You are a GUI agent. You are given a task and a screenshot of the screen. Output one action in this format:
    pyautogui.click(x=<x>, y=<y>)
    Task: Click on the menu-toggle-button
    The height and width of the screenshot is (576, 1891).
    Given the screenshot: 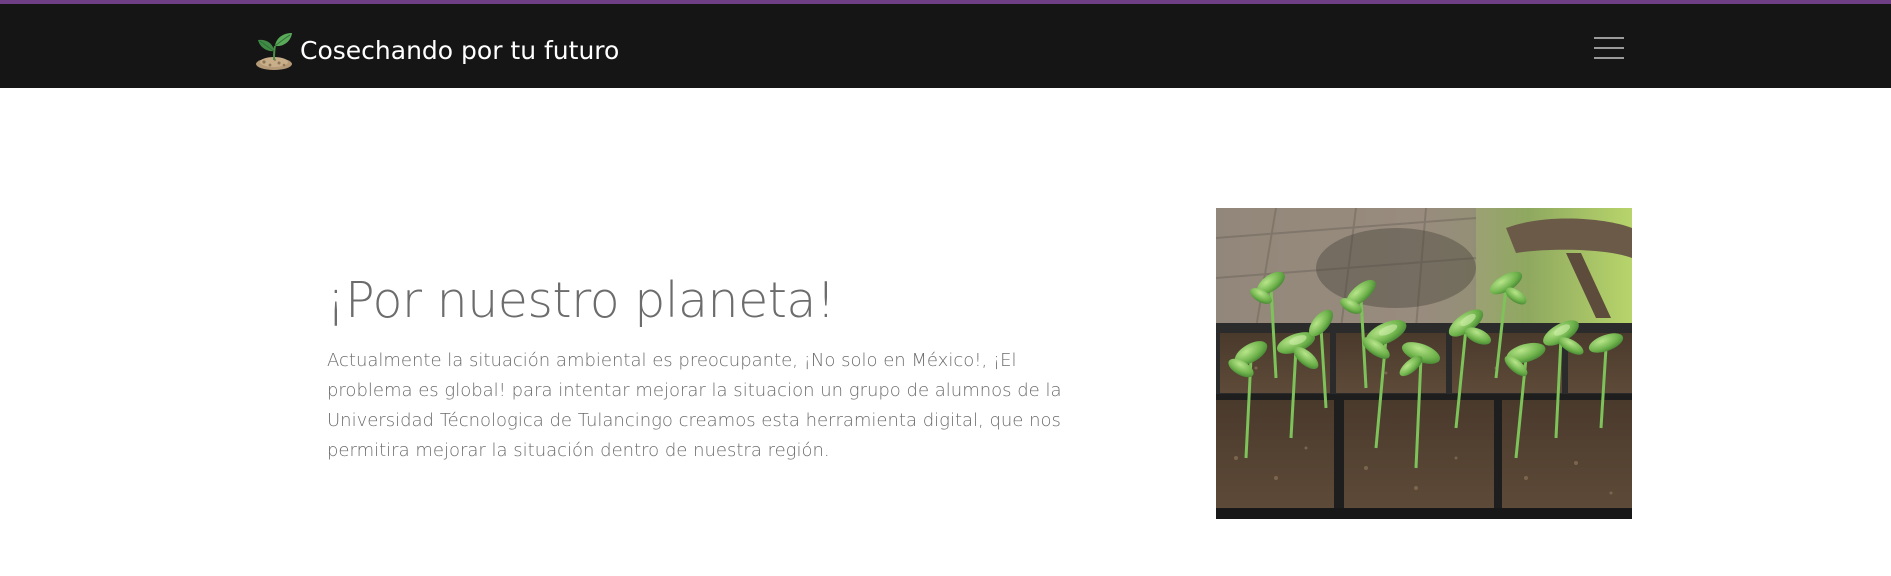 What is the action you would take?
    pyautogui.click(x=1608, y=48)
    